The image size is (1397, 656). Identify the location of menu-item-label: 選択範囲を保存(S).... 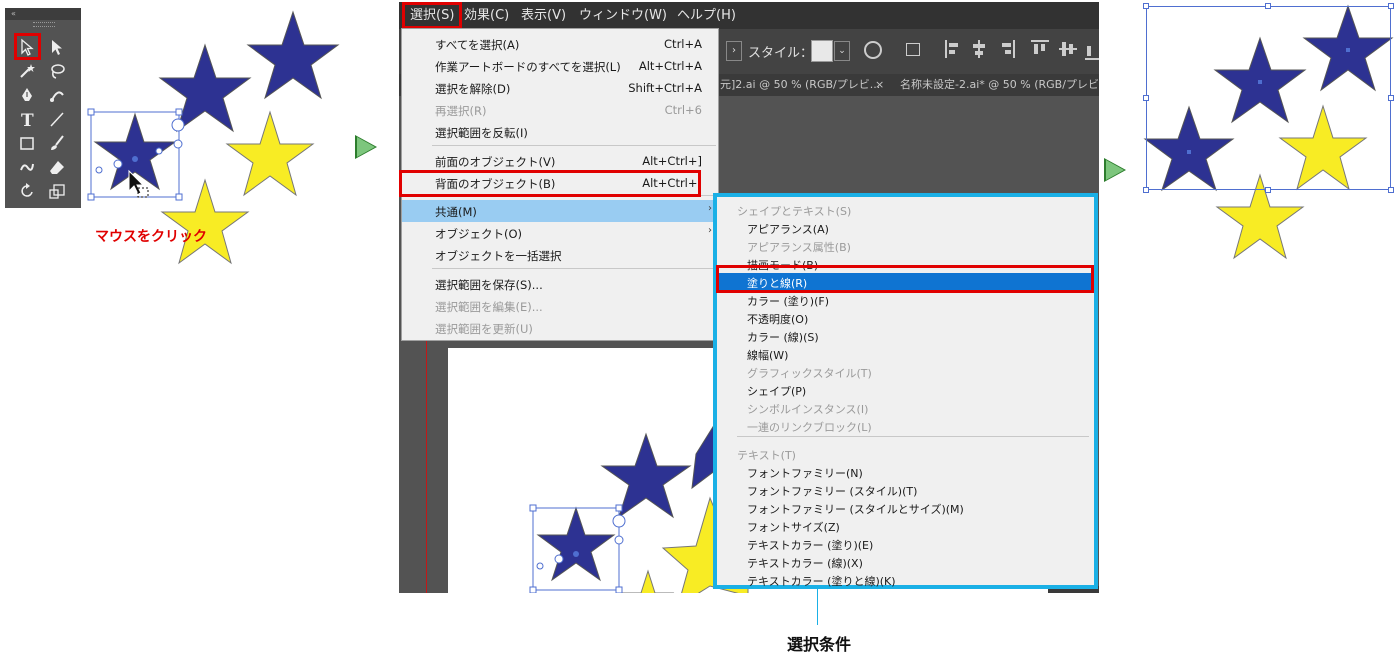
(489, 285).